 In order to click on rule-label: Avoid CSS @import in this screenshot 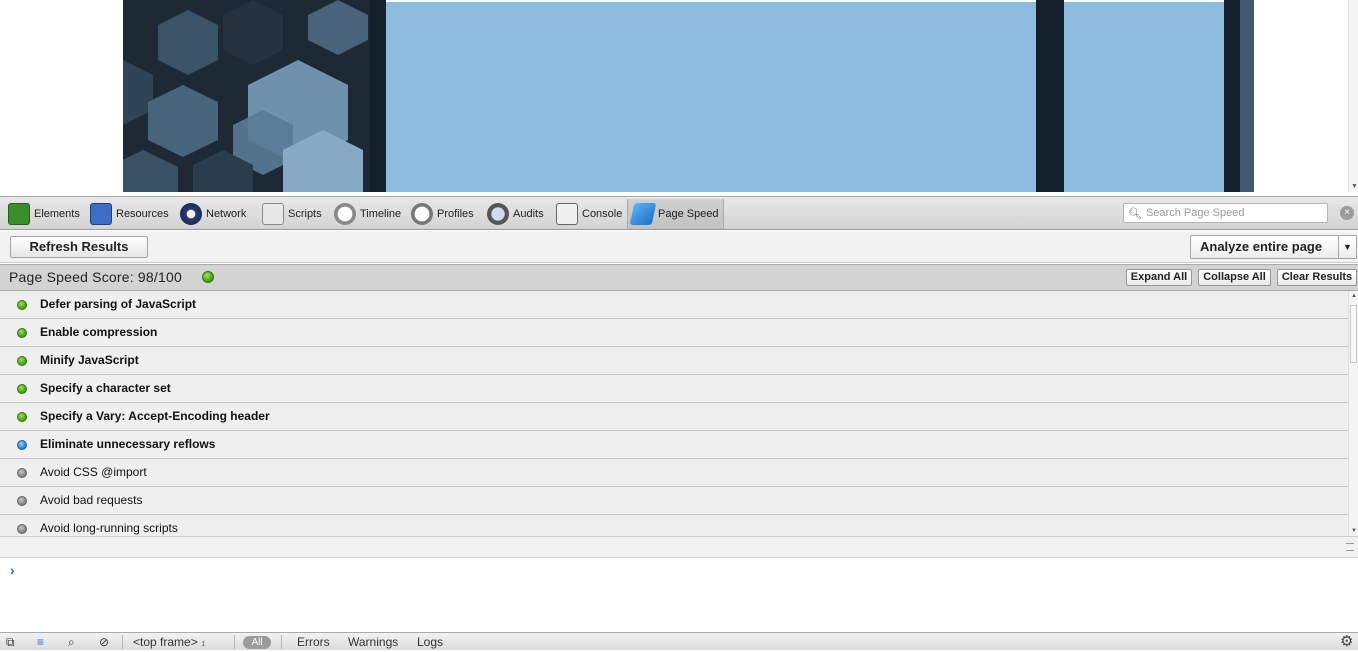, I will do `click(93, 472)`.